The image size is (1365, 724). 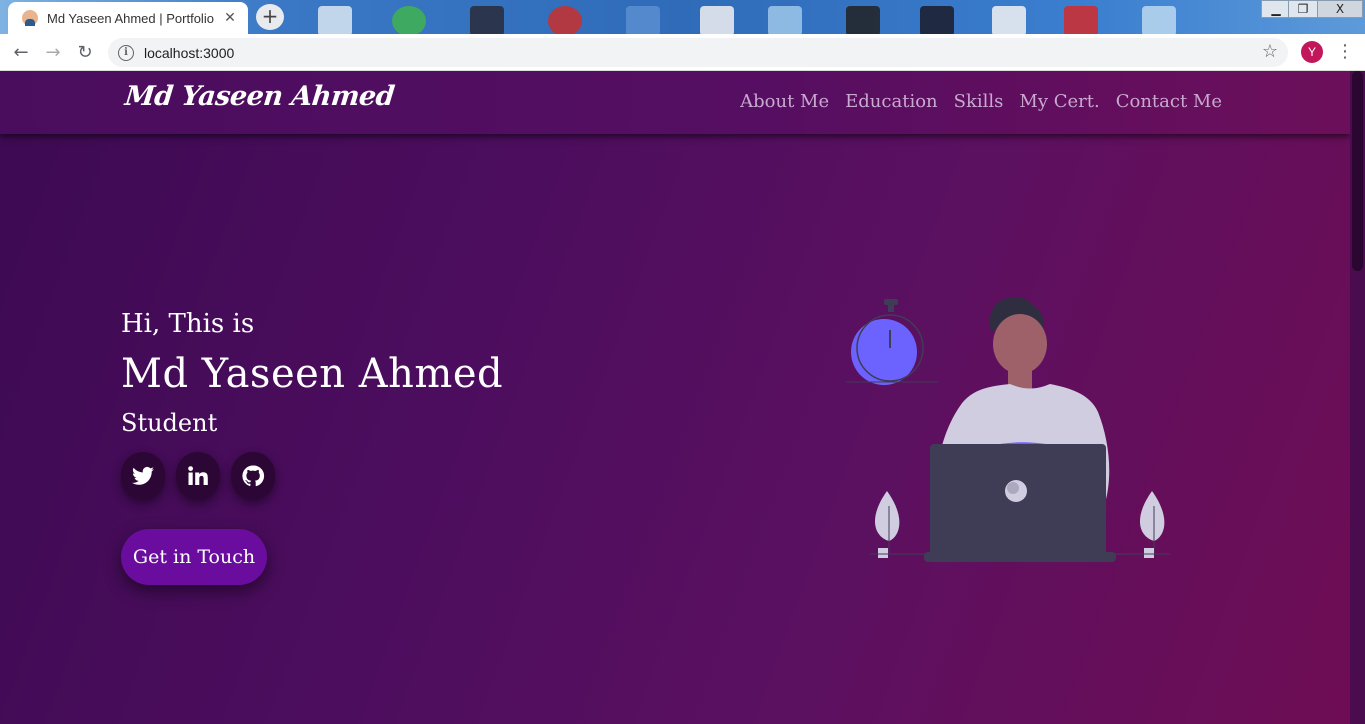 What do you see at coordinates (1276, 9) in the screenshot?
I see `minimize-window-button: ▁` at bounding box center [1276, 9].